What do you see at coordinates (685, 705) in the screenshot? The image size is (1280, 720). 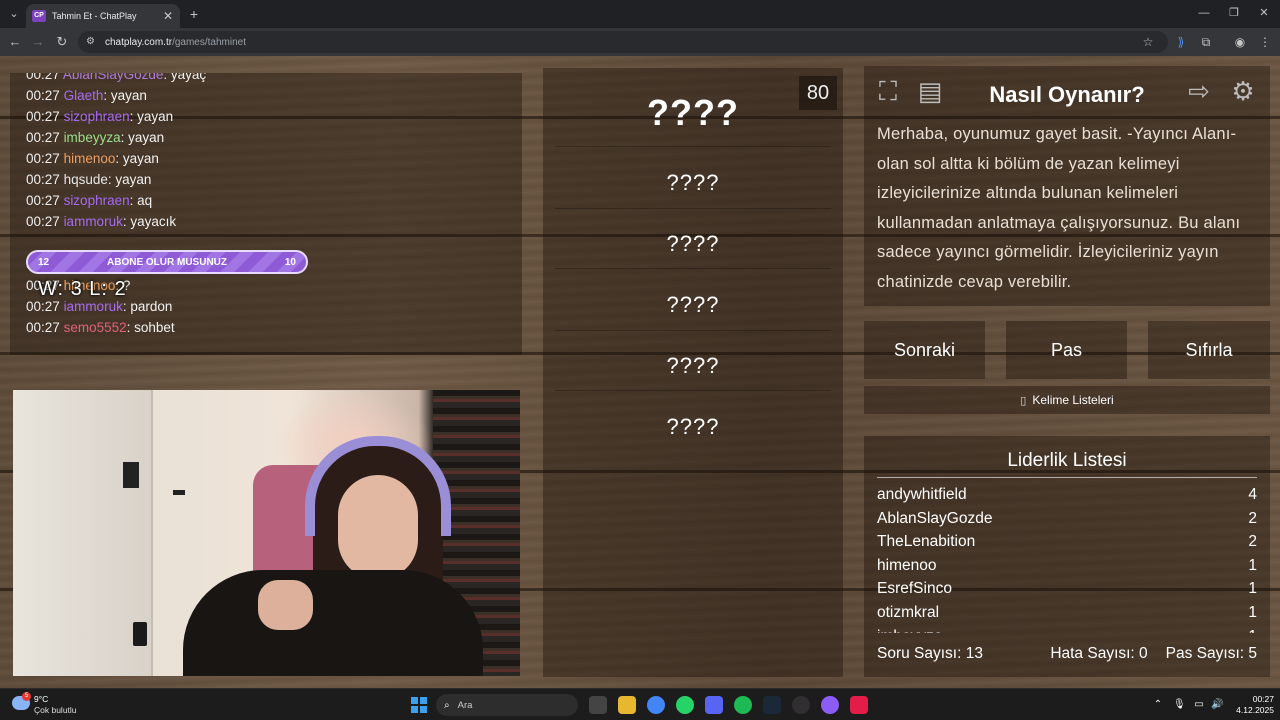 I see `whatsapp-icon` at bounding box center [685, 705].